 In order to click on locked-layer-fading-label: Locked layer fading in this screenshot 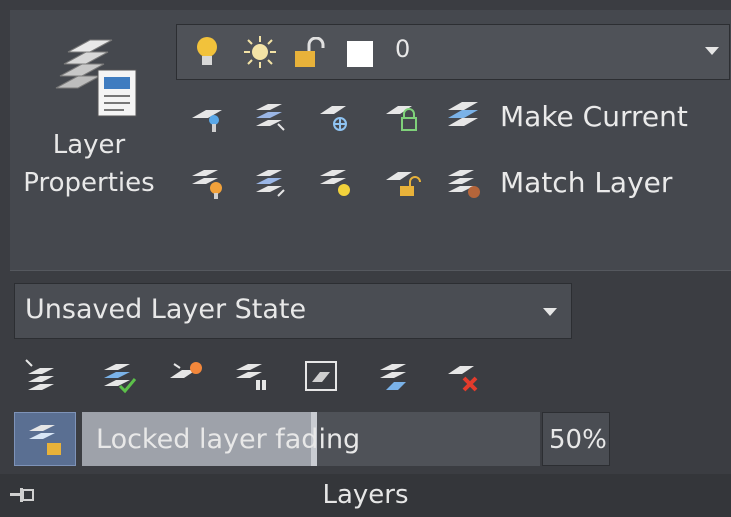, I will do `click(228, 439)`.